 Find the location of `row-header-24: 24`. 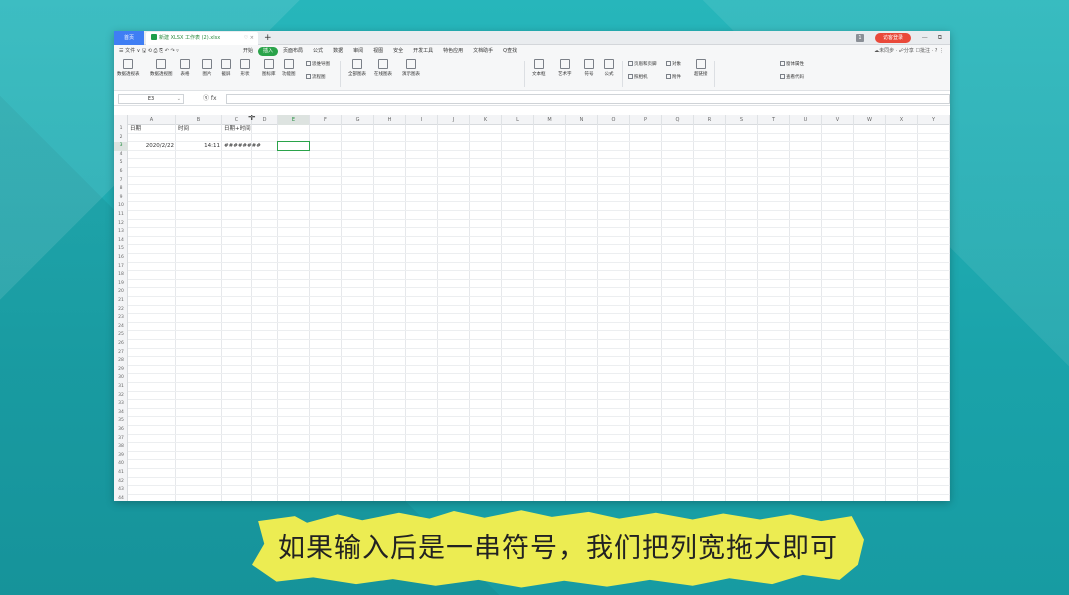

row-header-24: 24 is located at coordinates (121, 327).